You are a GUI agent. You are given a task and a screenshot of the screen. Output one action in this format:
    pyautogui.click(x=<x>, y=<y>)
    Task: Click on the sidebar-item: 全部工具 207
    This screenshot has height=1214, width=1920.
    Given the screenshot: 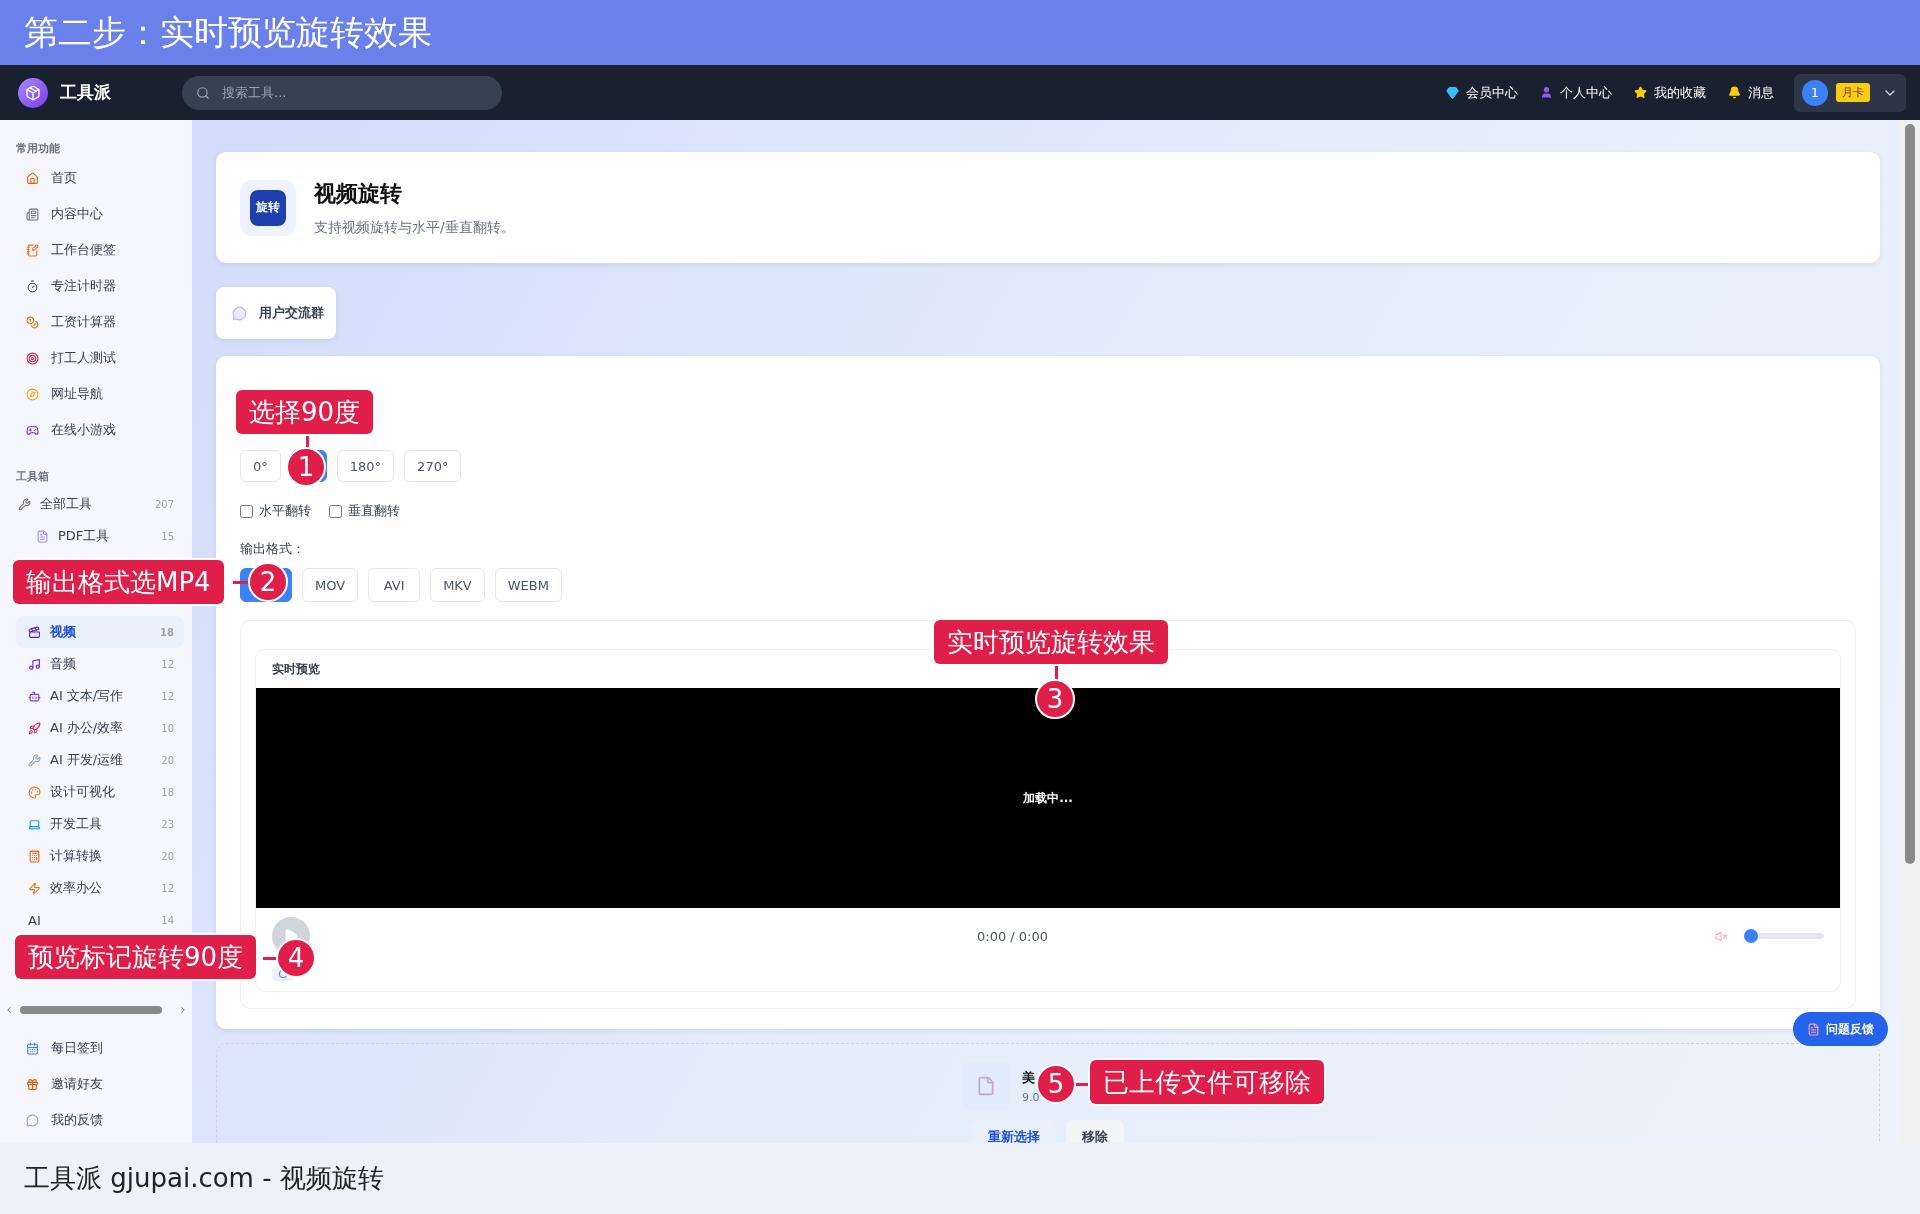 What is the action you would take?
    pyautogui.click(x=96, y=504)
    